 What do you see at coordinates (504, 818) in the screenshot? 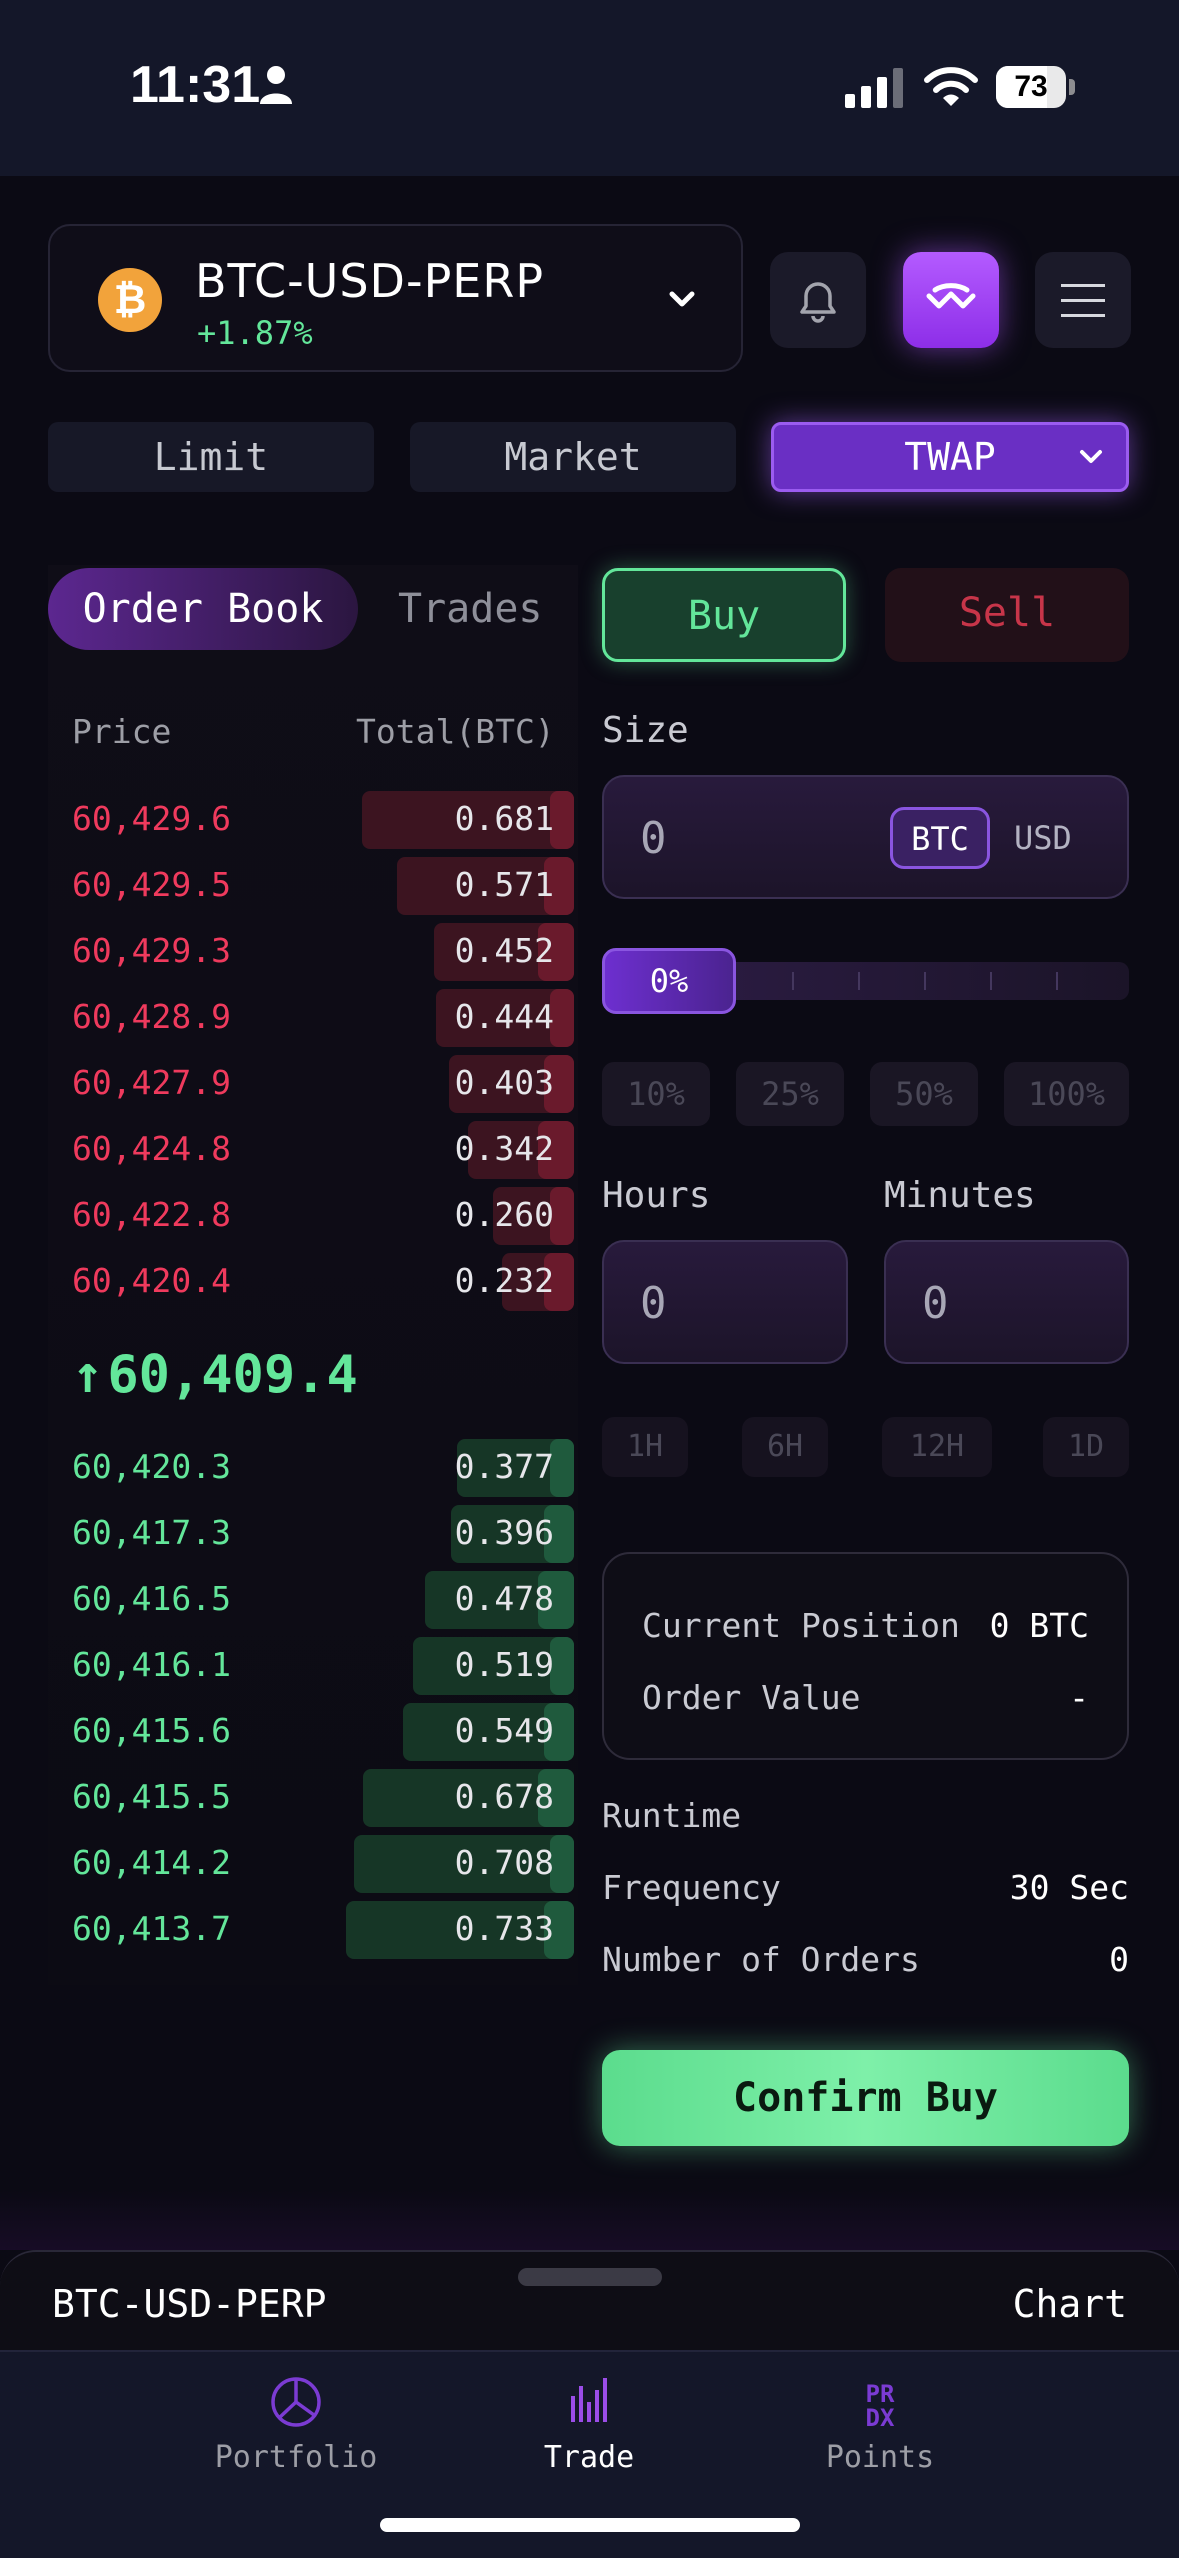
I see `row-total: 0.681` at bounding box center [504, 818].